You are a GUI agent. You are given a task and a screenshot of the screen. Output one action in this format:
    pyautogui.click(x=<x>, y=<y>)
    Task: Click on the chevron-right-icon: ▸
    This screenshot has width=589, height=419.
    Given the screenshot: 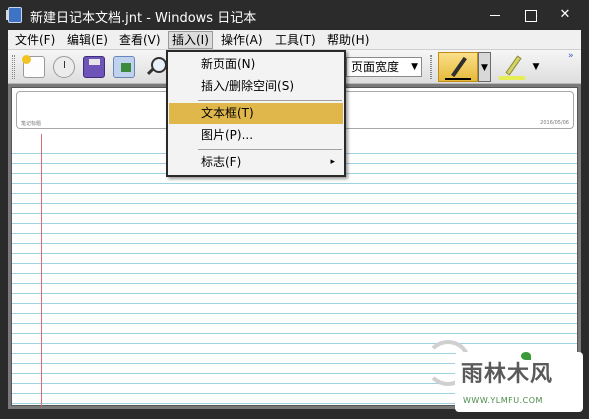 What is the action you would take?
    pyautogui.click(x=332, y=162)
    